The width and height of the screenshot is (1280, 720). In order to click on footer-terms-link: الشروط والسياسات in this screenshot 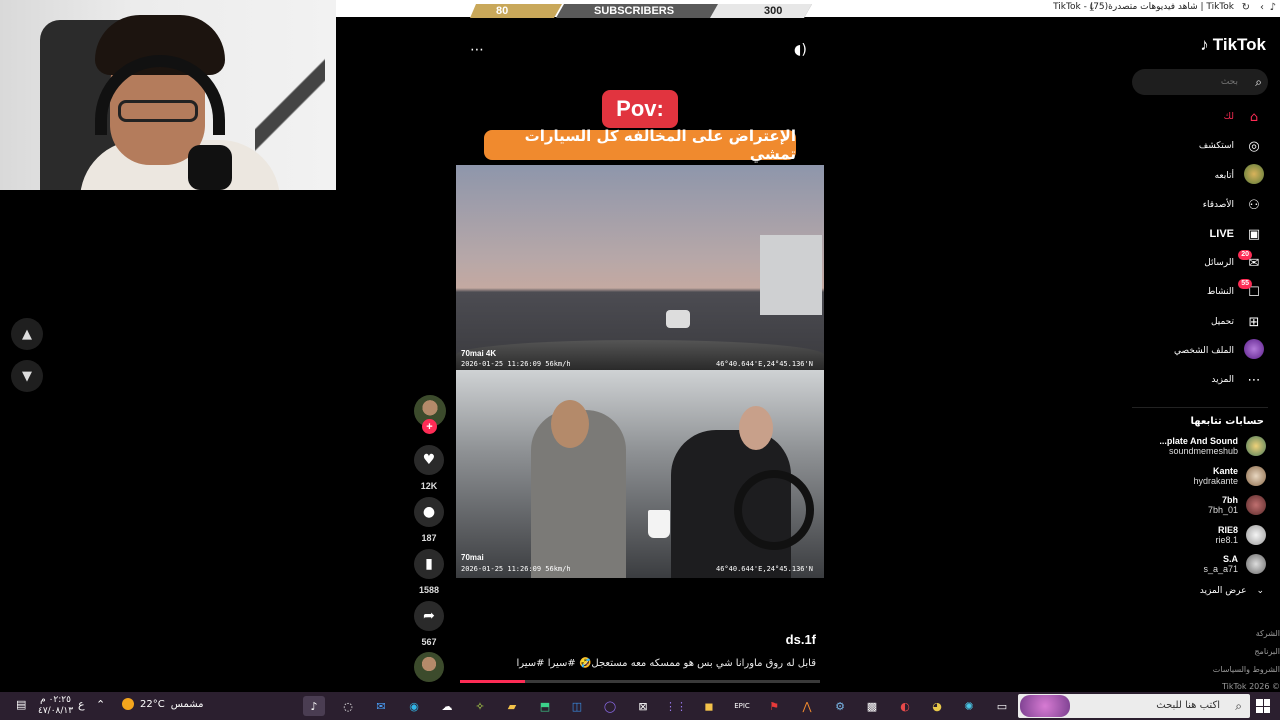, I will do `click(1246, 669)`.